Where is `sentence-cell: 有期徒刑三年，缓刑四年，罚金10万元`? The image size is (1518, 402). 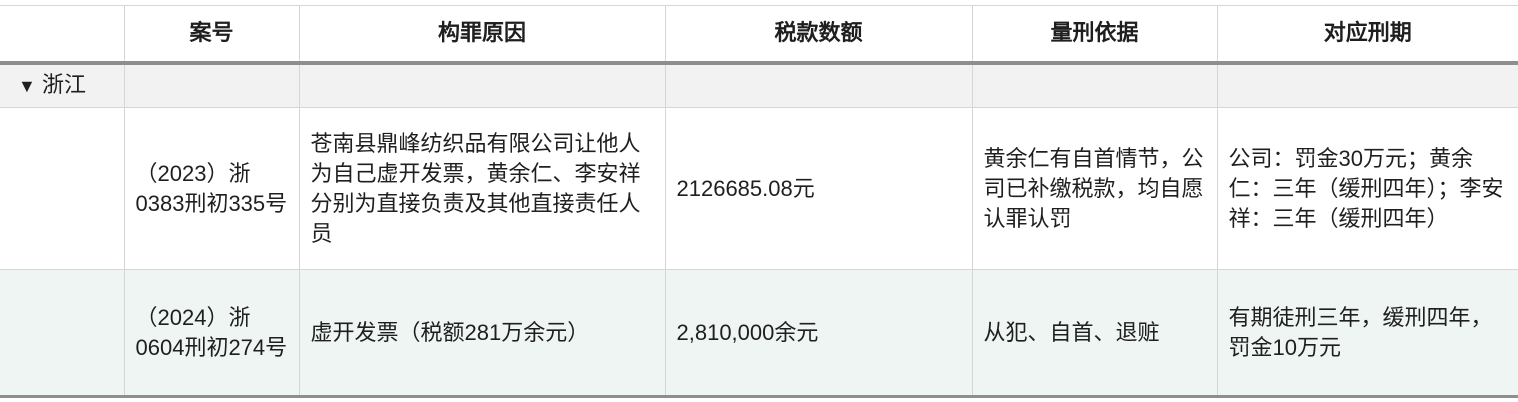
sentence-cell: 有期徒刑三年，缓刑四年，罚金10万元 is located at coordinates (1367, 333).